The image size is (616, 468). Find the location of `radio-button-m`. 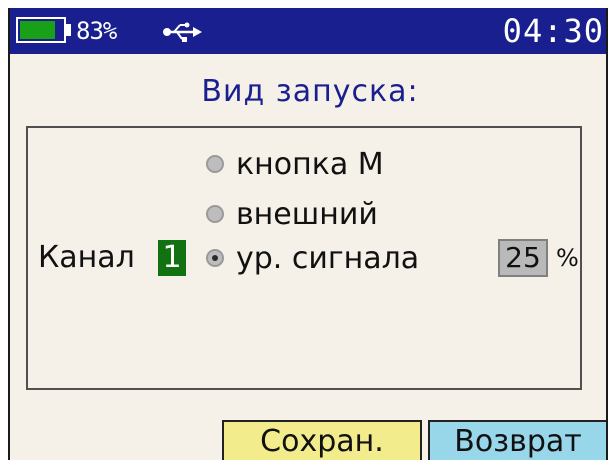

radio-button-m is located at coordinates (215, 164).